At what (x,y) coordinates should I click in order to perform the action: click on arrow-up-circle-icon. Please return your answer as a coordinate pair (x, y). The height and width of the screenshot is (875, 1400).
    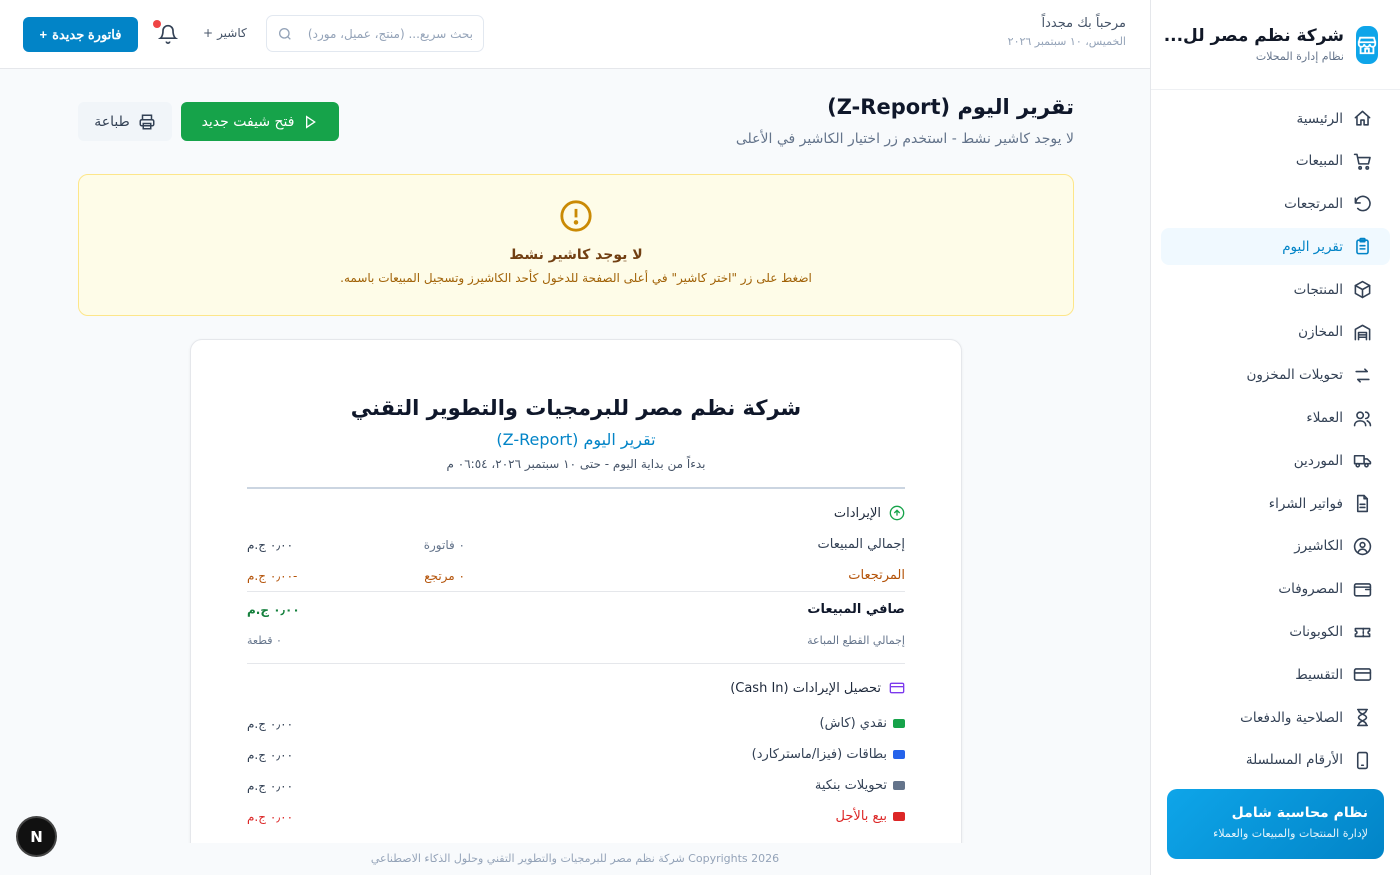
    Looking at the image, I should click on (897, 513).